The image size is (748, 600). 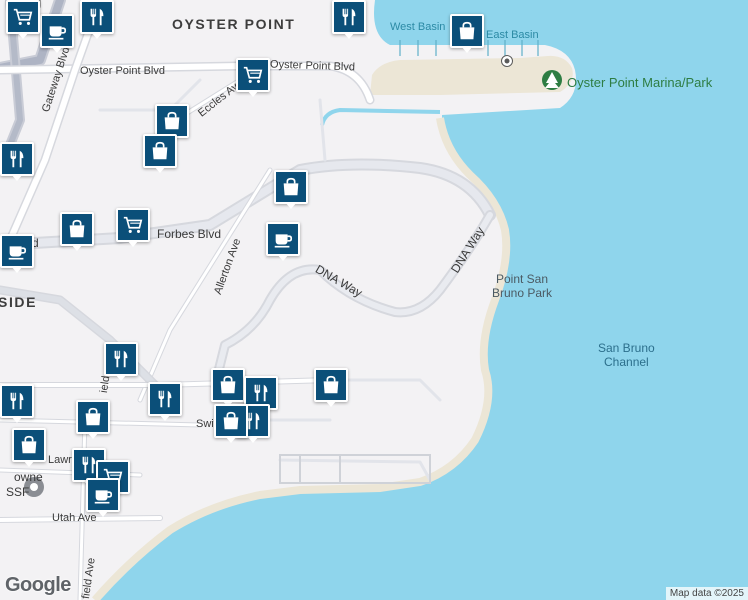 What do you see at coordinates (552, 80) in the screenshot?
I see `park-icon` at bounding box center [552, 80].